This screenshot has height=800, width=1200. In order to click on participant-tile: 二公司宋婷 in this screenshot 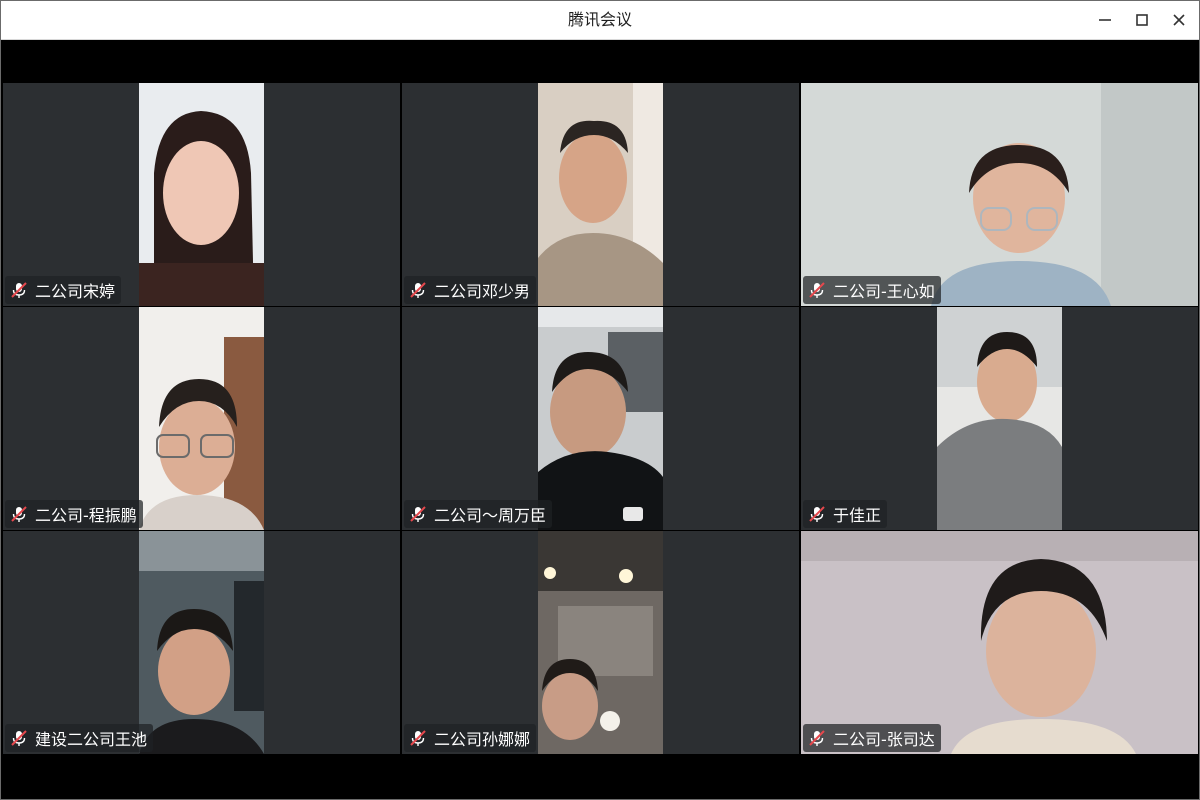, I will do `click(201, 194)`.